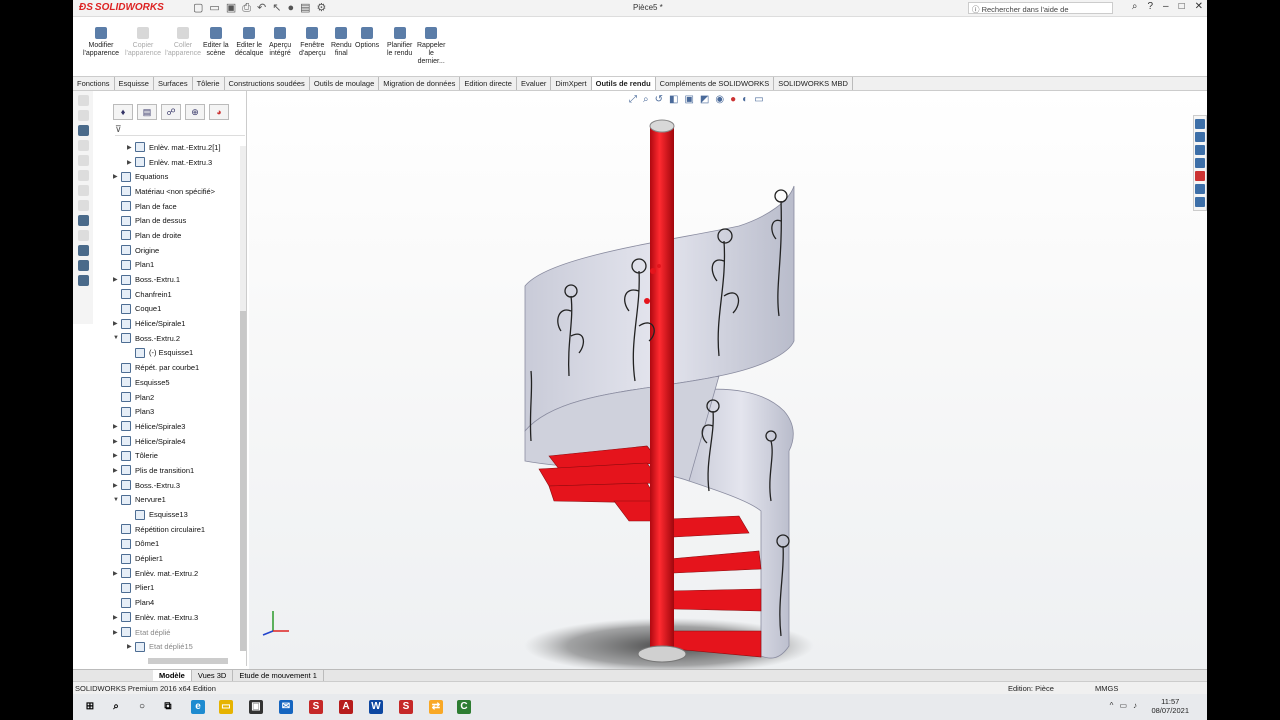 The image size is (1280, 720). What do you see at coordinates (464, 707) in the screenshot?
I see `camtasia-icon: C` at bounding box center [464, 707].